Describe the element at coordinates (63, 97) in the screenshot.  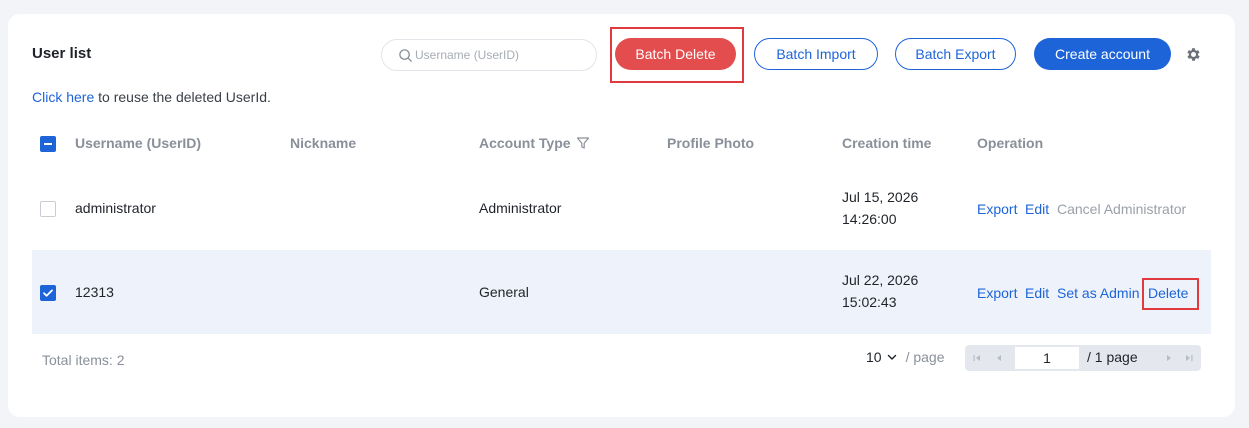
I see `click-here-link: Click here` at that location.